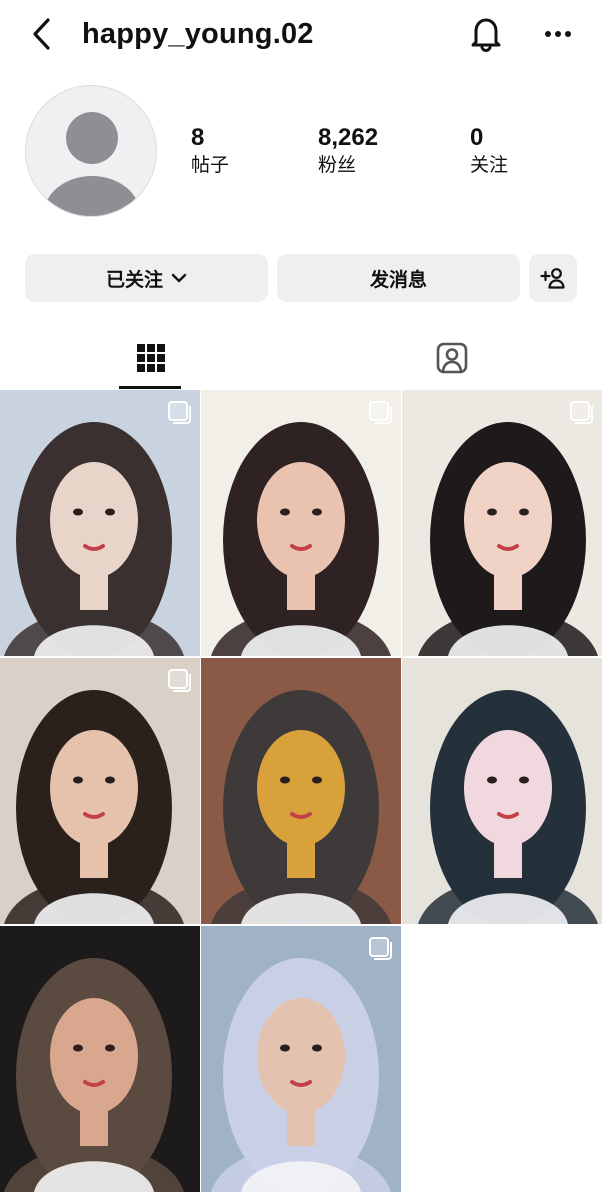 The height and width of the screenshot is (1200, 602). Describe the element at coordinates (489, 151) in the screenshot. I see `following-count-stat: 0 关注` at that location.